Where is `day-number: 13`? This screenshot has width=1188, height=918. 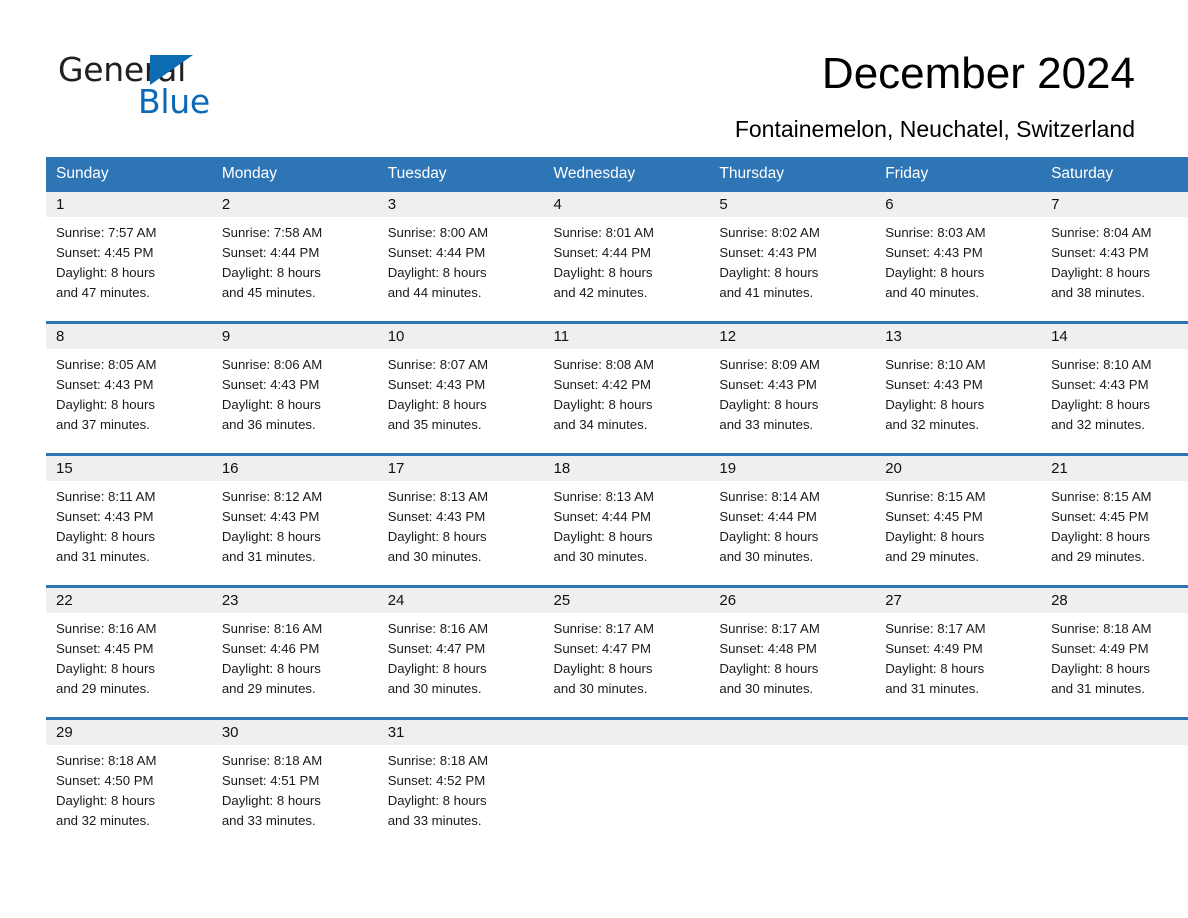
day-number: 13 is located at coordinates (958, 336).